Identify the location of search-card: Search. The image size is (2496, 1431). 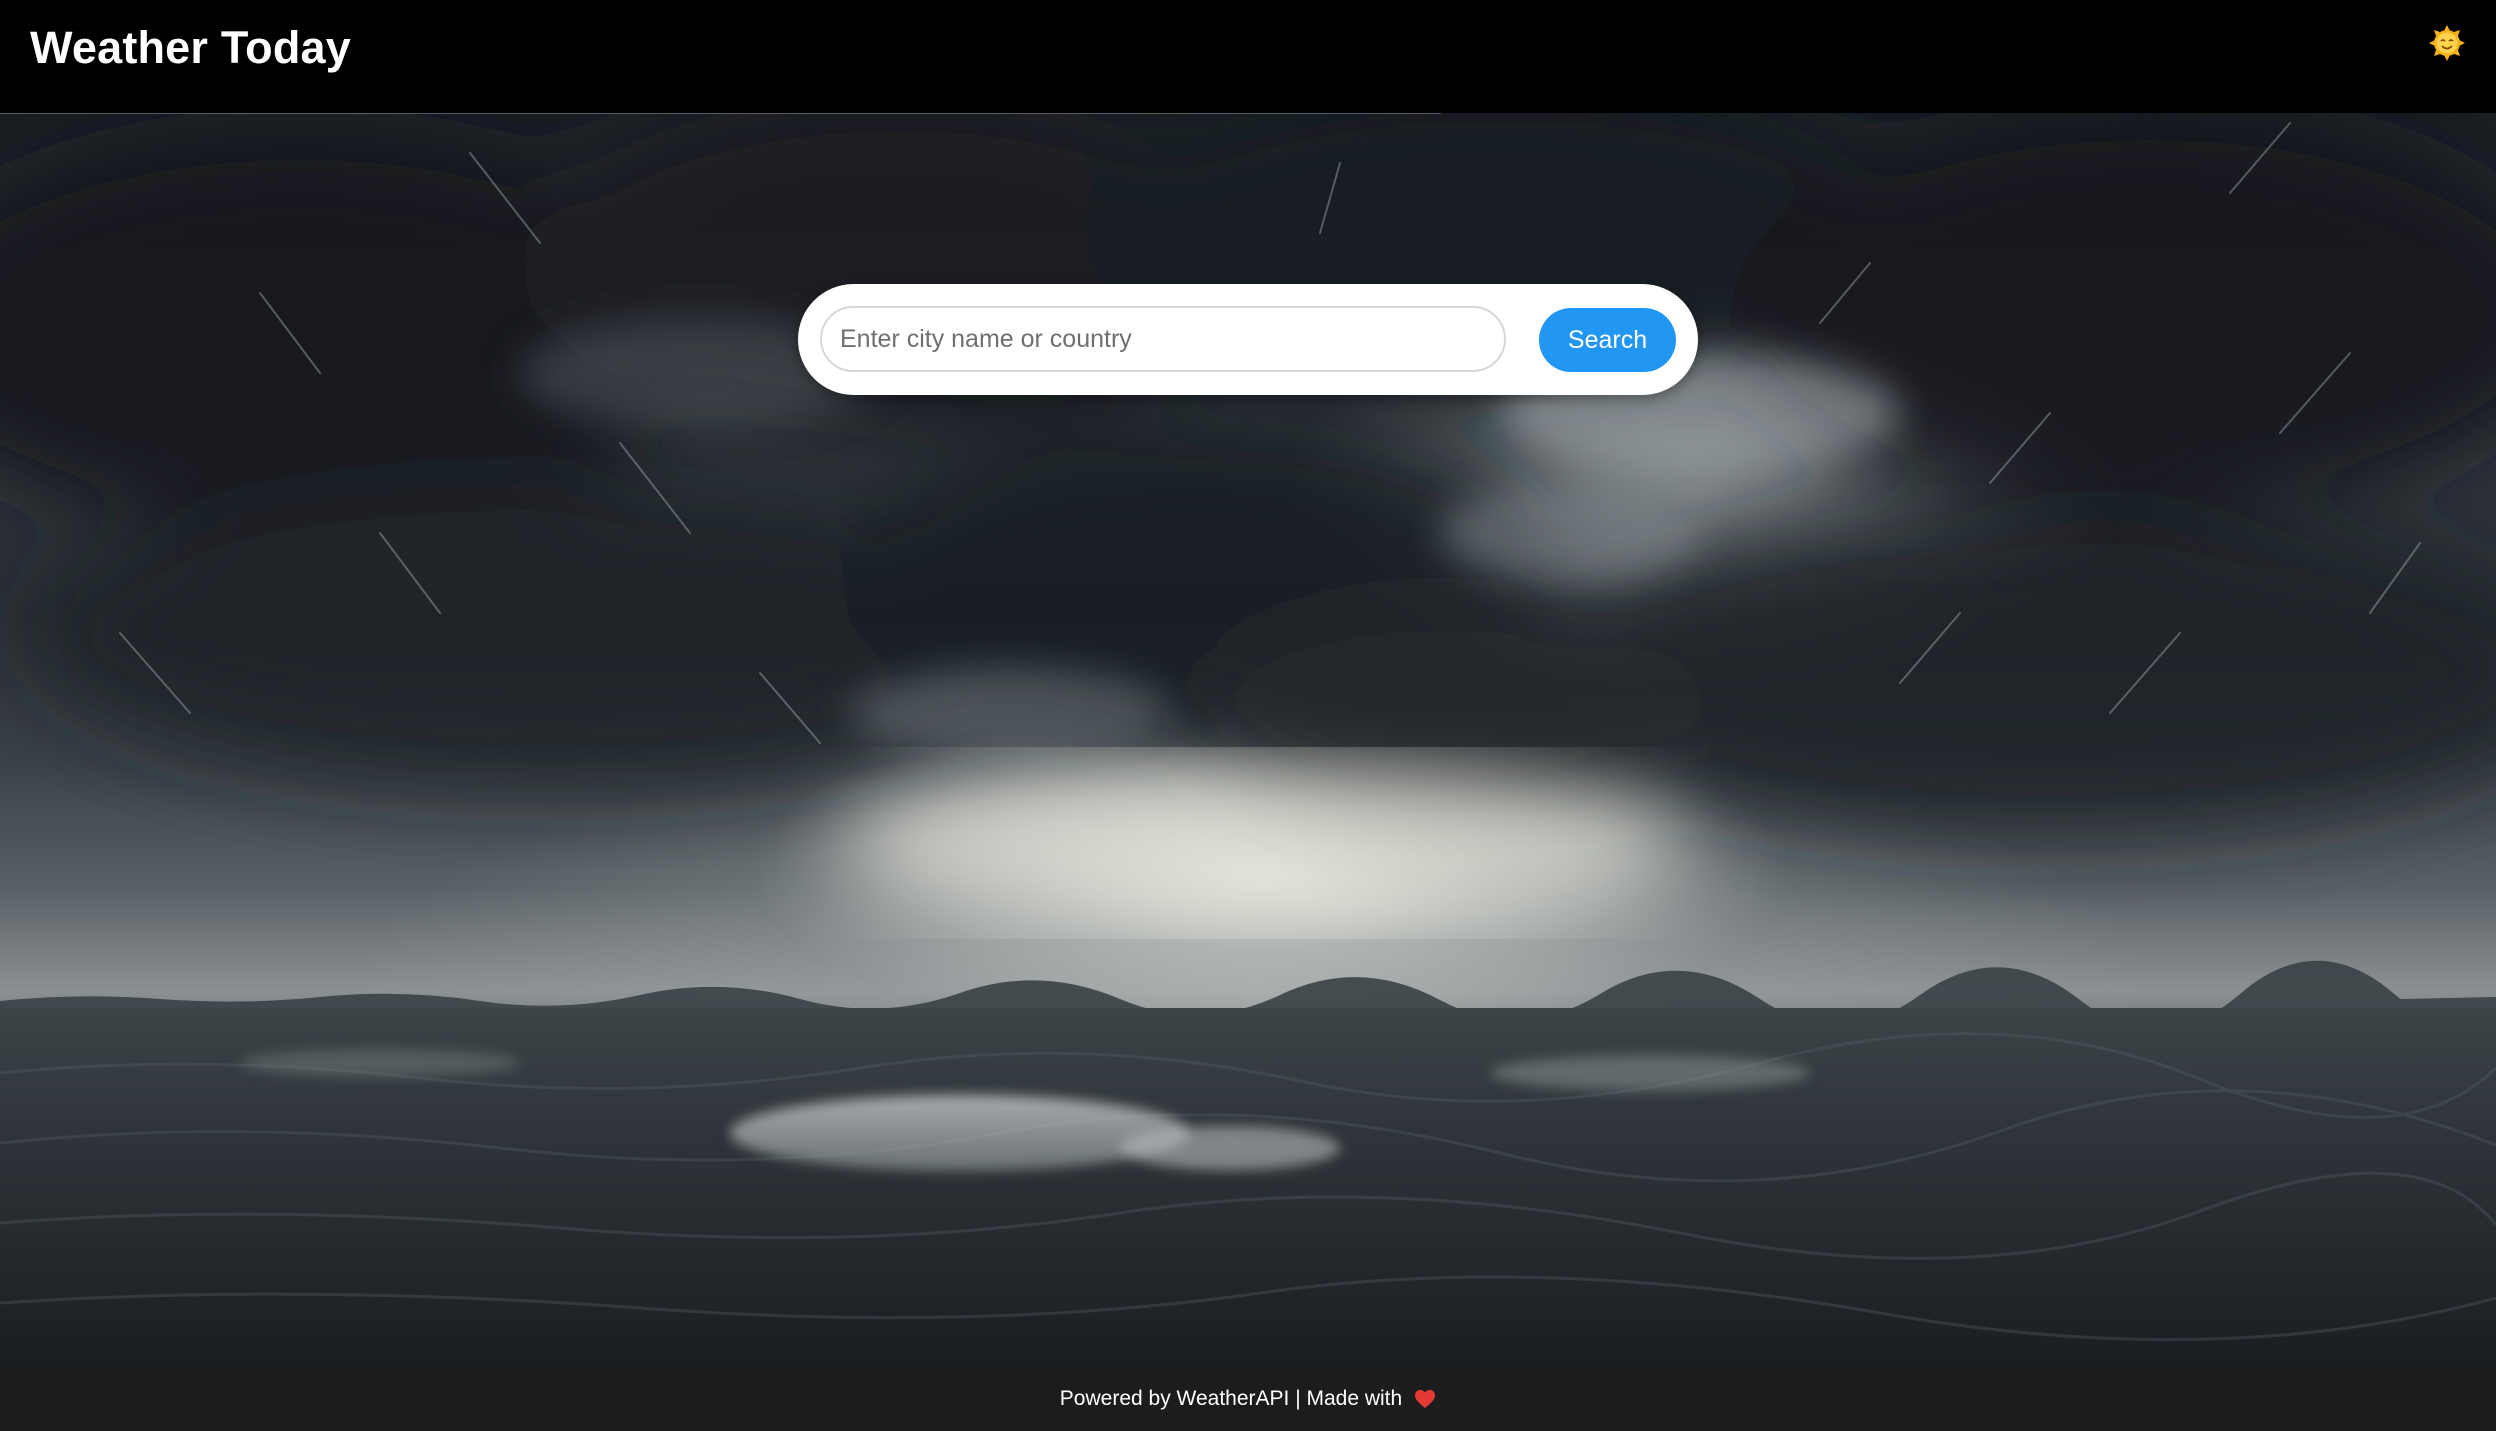
(1248, 339).